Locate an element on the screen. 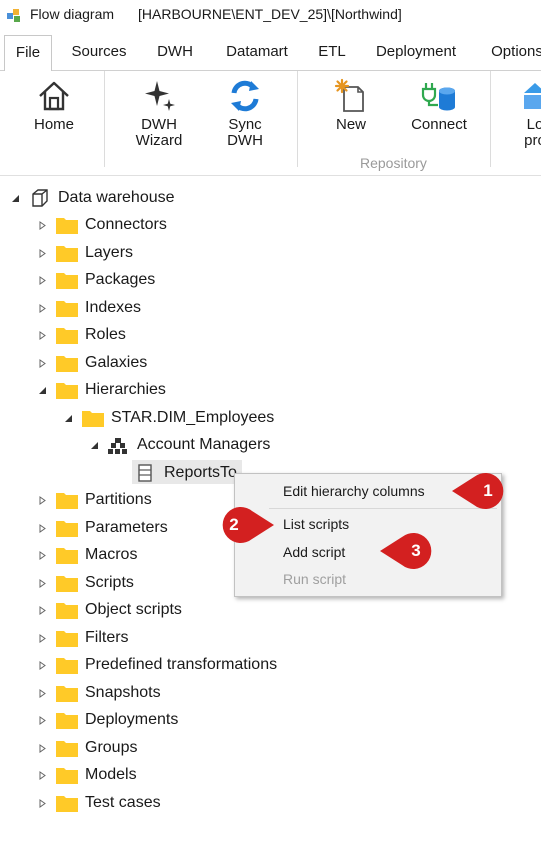 The height and width of the screenshot is (849, 541). load-project-button: Lo pro is located at coordinates (525, 116).